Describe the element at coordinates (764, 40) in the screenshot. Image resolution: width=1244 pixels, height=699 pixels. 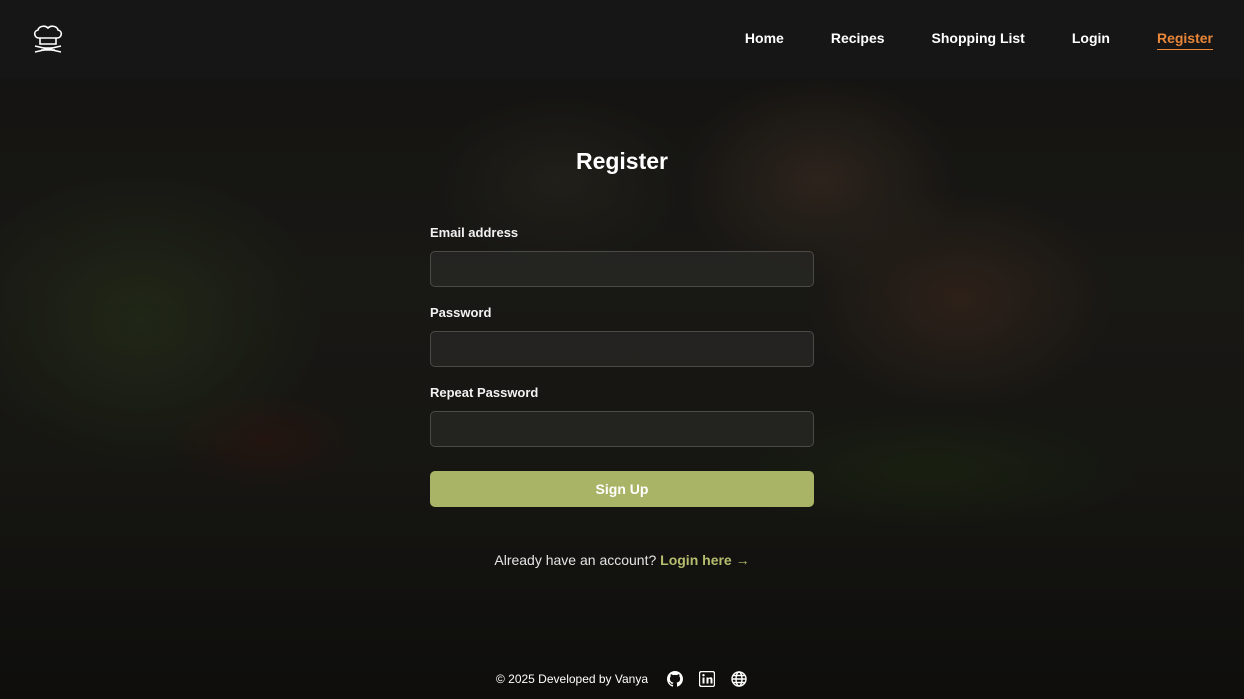
I see `nav-home: Home` at that location.